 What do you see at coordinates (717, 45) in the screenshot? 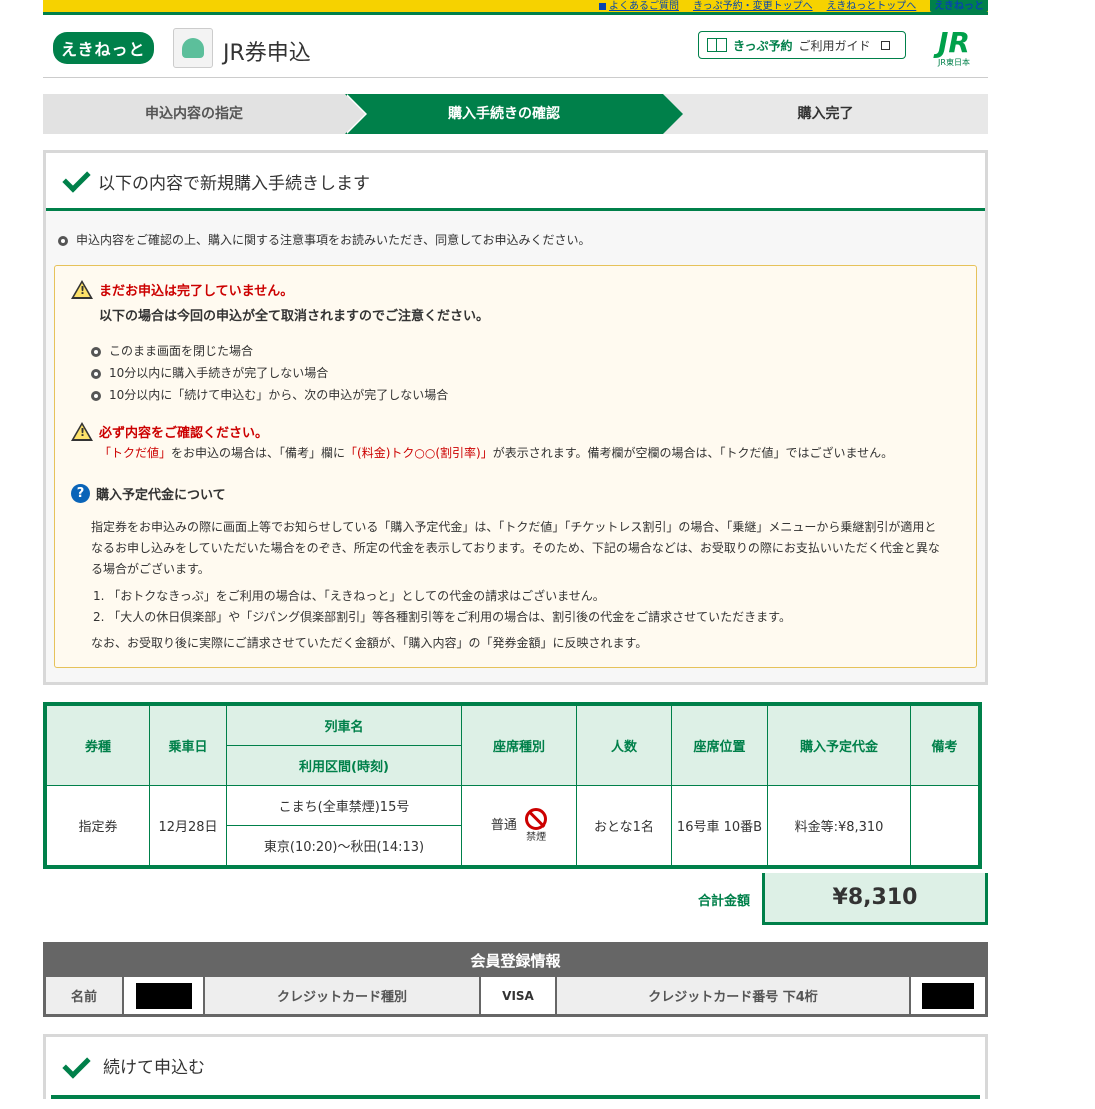
I see `book-icon` at bounding box center [717, 45].